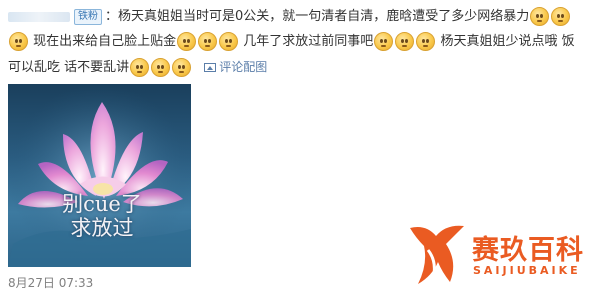 This screenshot has width=595, height=298. Describe the element at coordinates (437, 254) in the screenshot. I see `brand-logo` at that location.